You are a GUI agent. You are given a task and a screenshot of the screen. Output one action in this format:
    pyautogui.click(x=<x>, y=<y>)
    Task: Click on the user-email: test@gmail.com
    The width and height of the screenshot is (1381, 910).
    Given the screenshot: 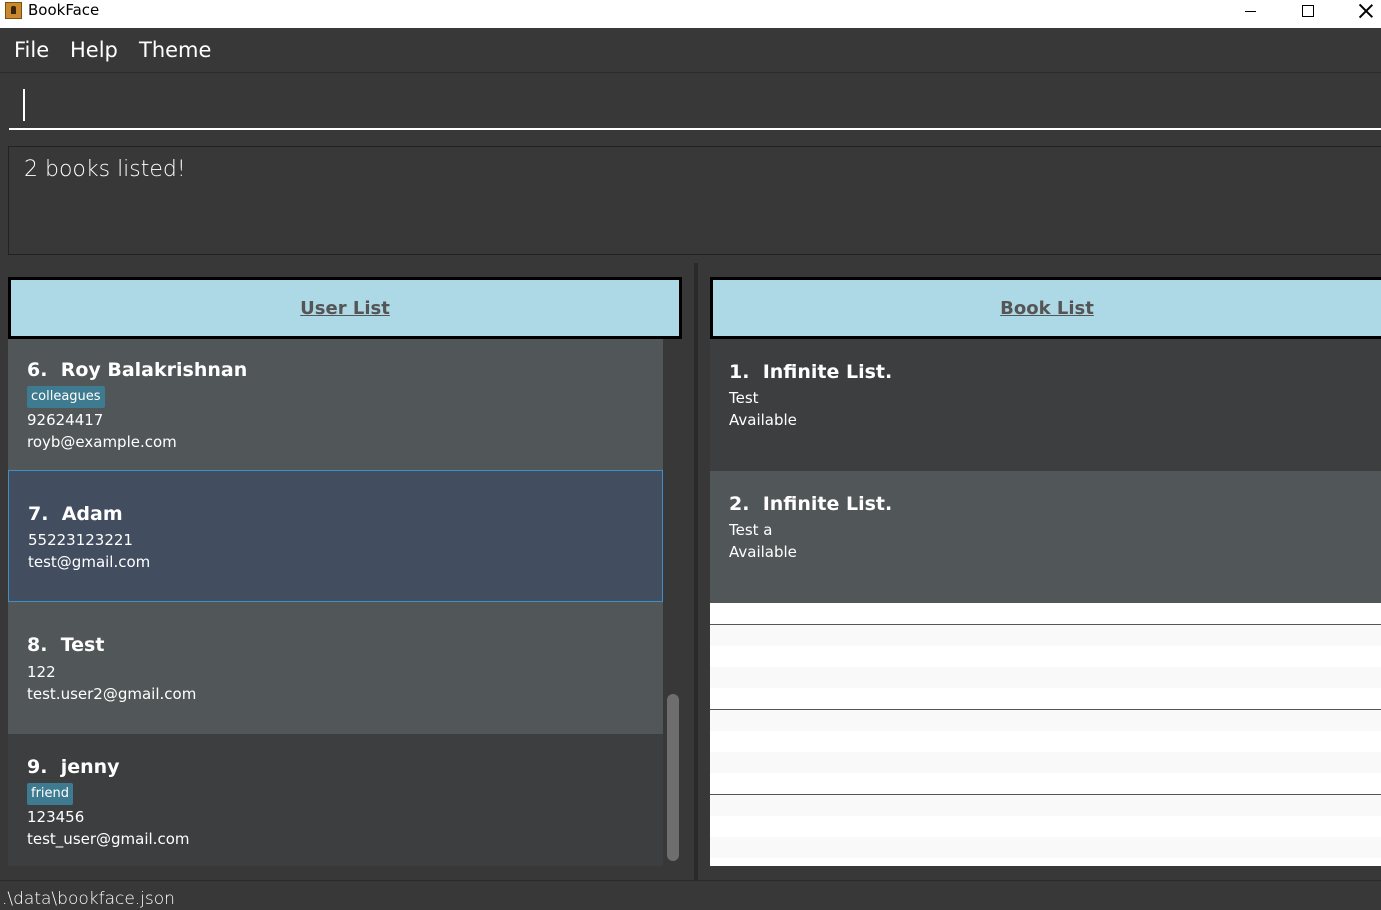 What is the action you would take?
    pyautogui.click(x=89, y=562)
    